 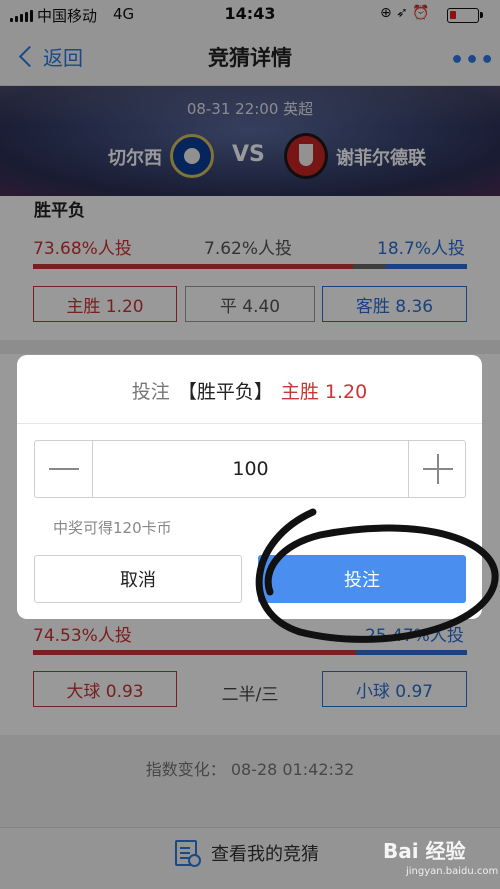 What do you see at coordinates (424, 851) in the screenshot?
I see `baidu-watermark: Bai 经验` at bounding box center [424, 851].